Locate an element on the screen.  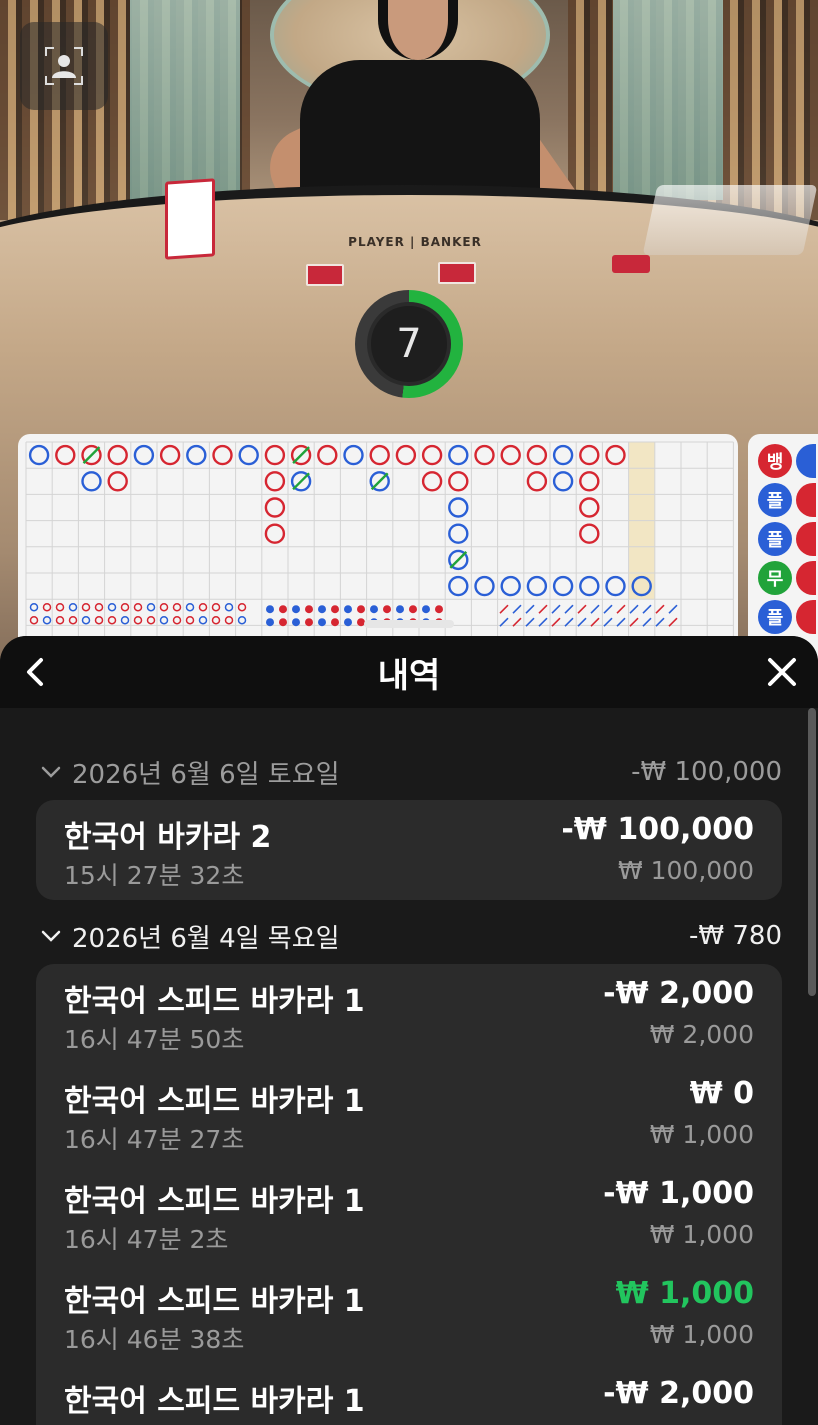
sheet-drag-handle is located at coordinates (409, 624).